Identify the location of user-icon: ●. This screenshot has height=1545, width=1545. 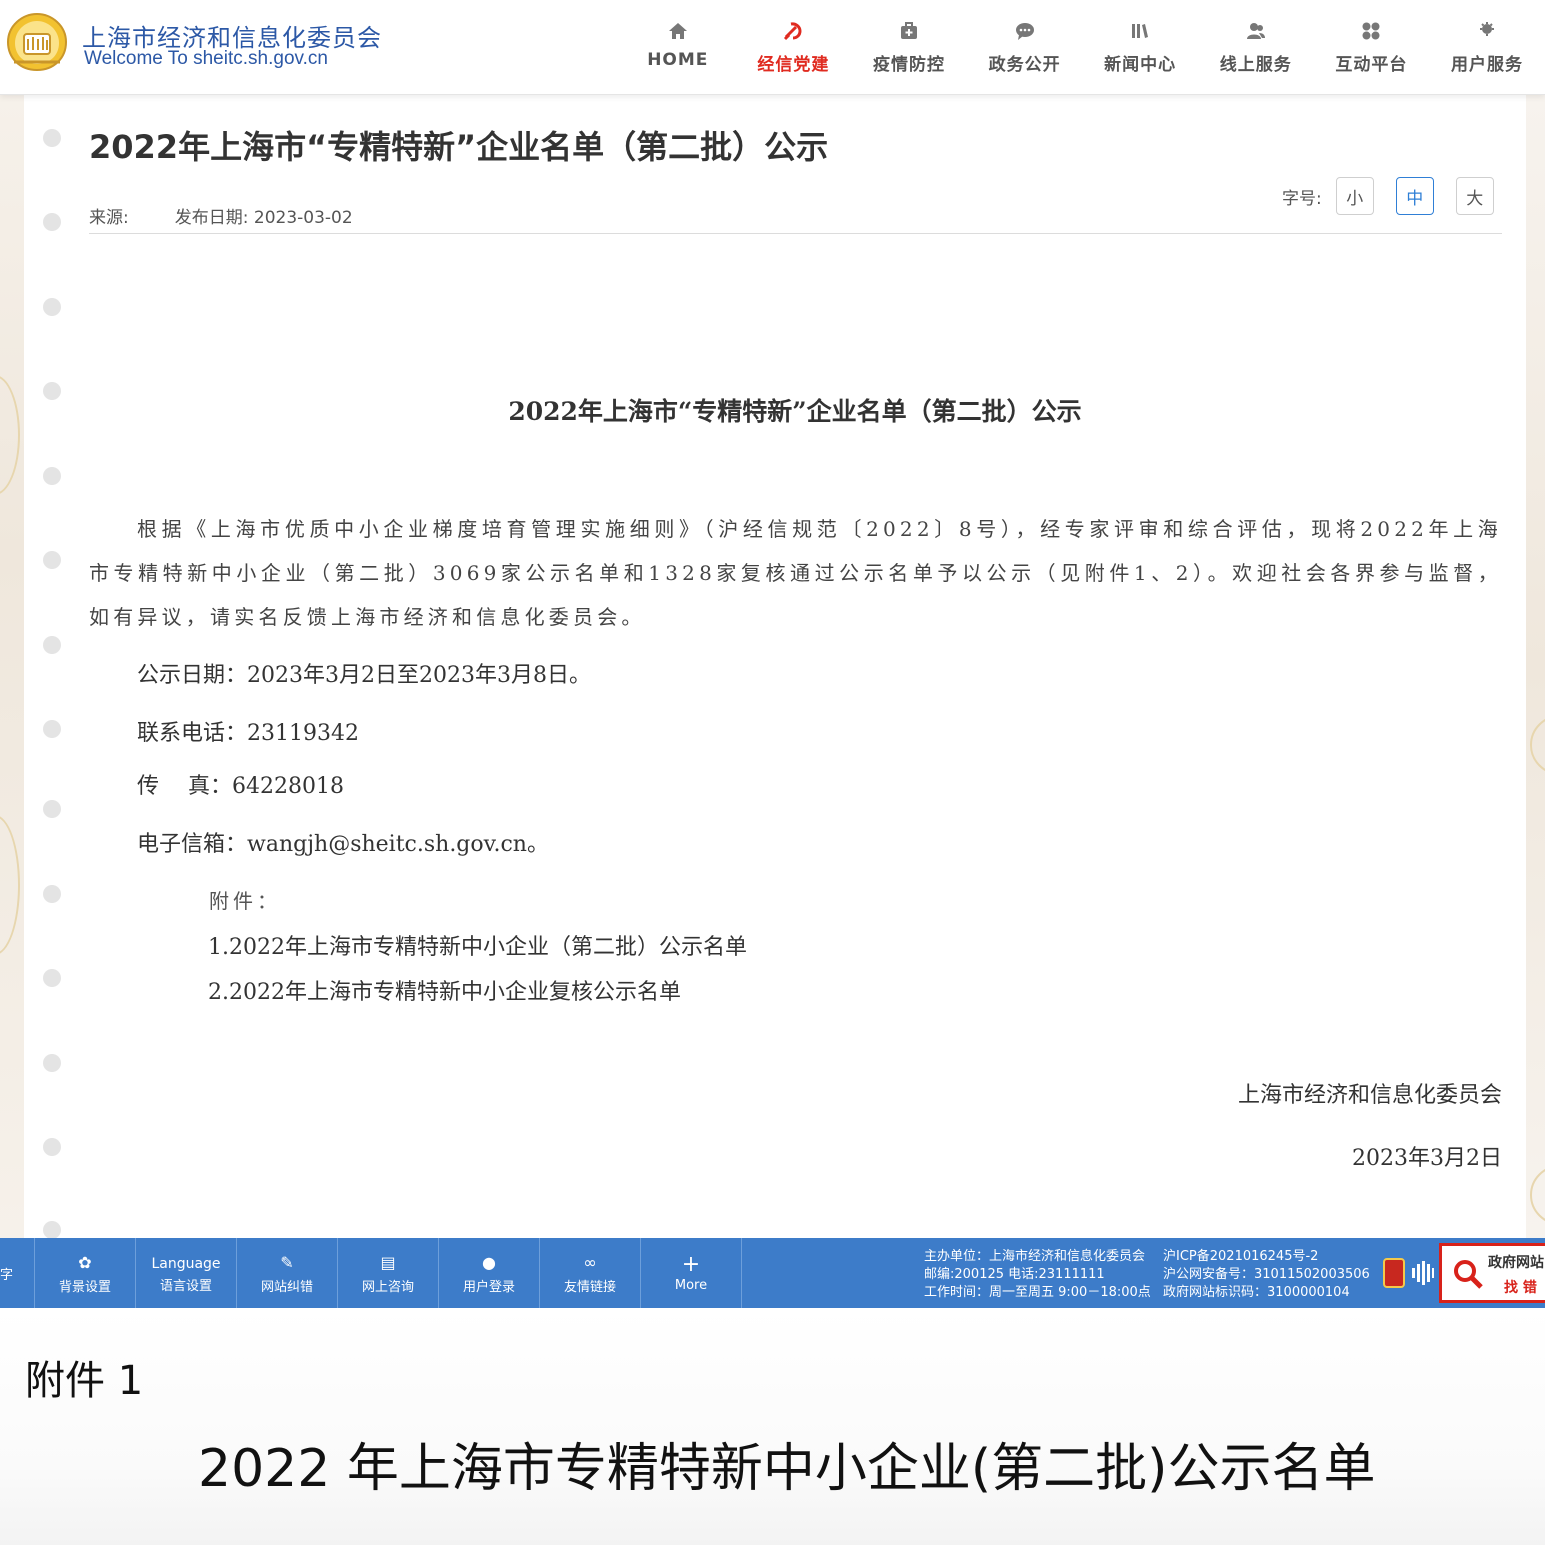
(489, 1262).